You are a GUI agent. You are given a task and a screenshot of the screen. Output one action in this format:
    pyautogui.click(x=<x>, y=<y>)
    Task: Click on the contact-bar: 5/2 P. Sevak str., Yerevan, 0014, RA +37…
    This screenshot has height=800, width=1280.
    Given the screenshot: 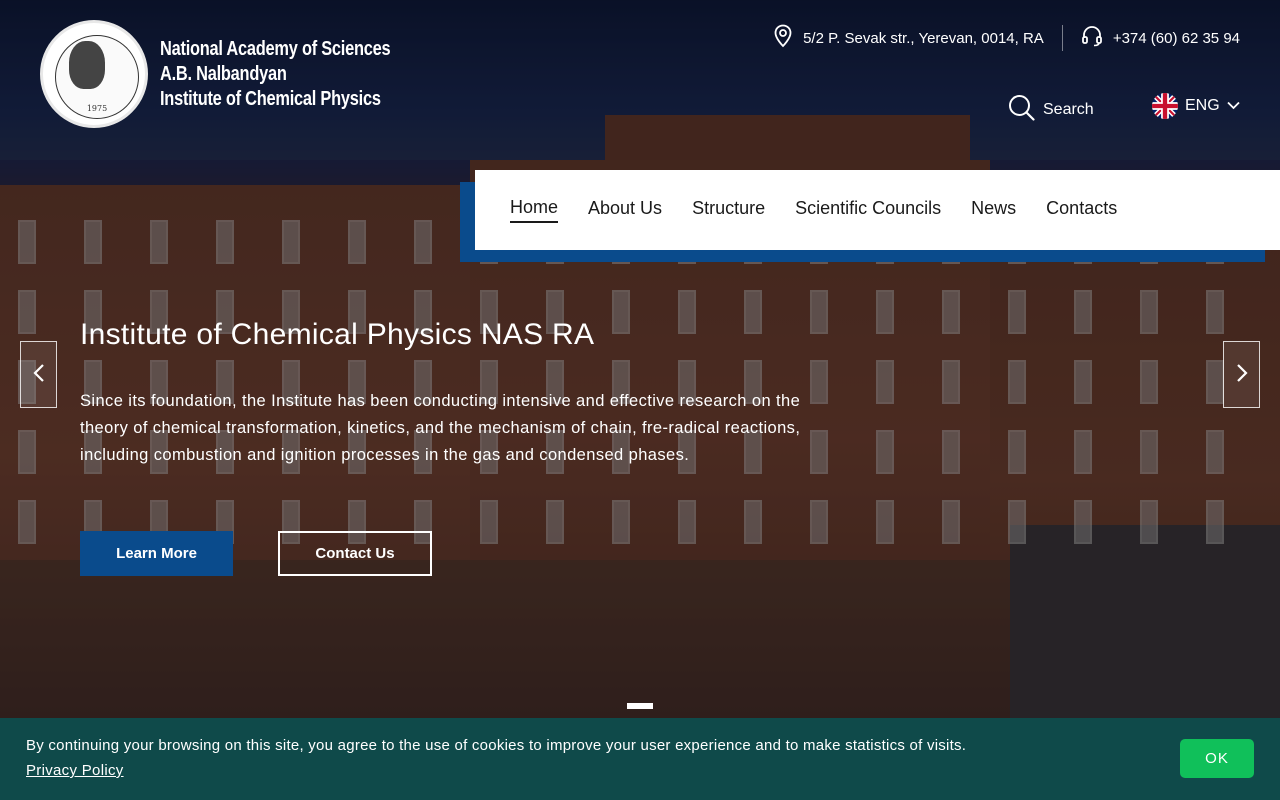 What is the action you would take?
    pyautogui.click(x=1006, y=38)
    